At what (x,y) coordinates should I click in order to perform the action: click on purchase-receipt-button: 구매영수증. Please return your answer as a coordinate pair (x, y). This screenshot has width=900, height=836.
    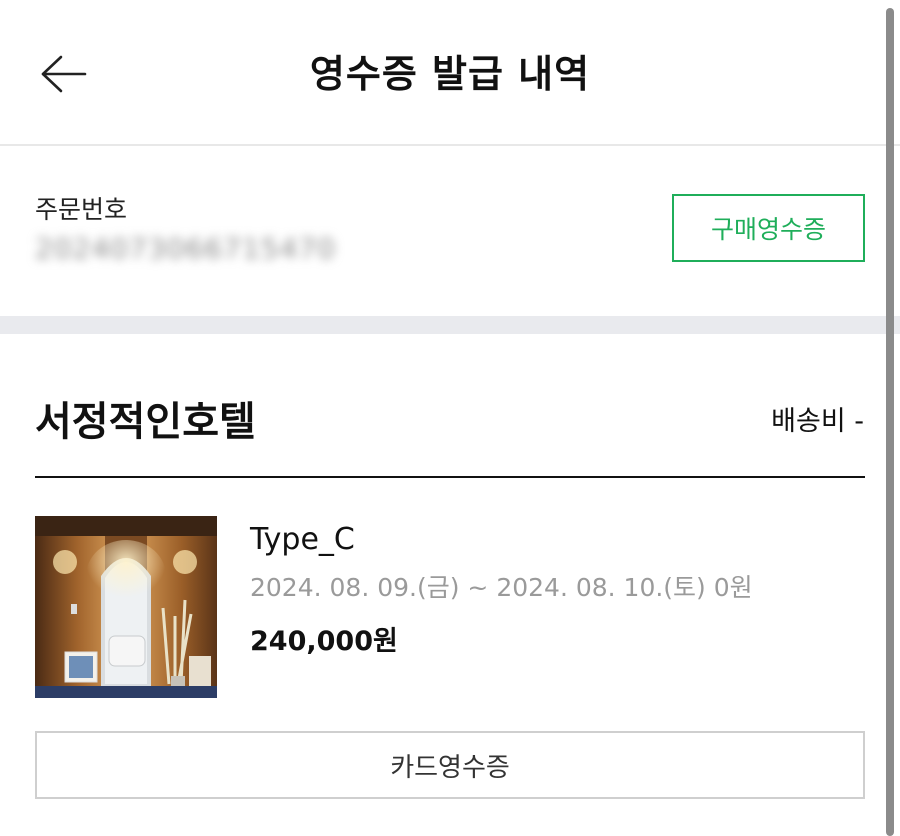
    Looking at the image, I should click on (768, 228).